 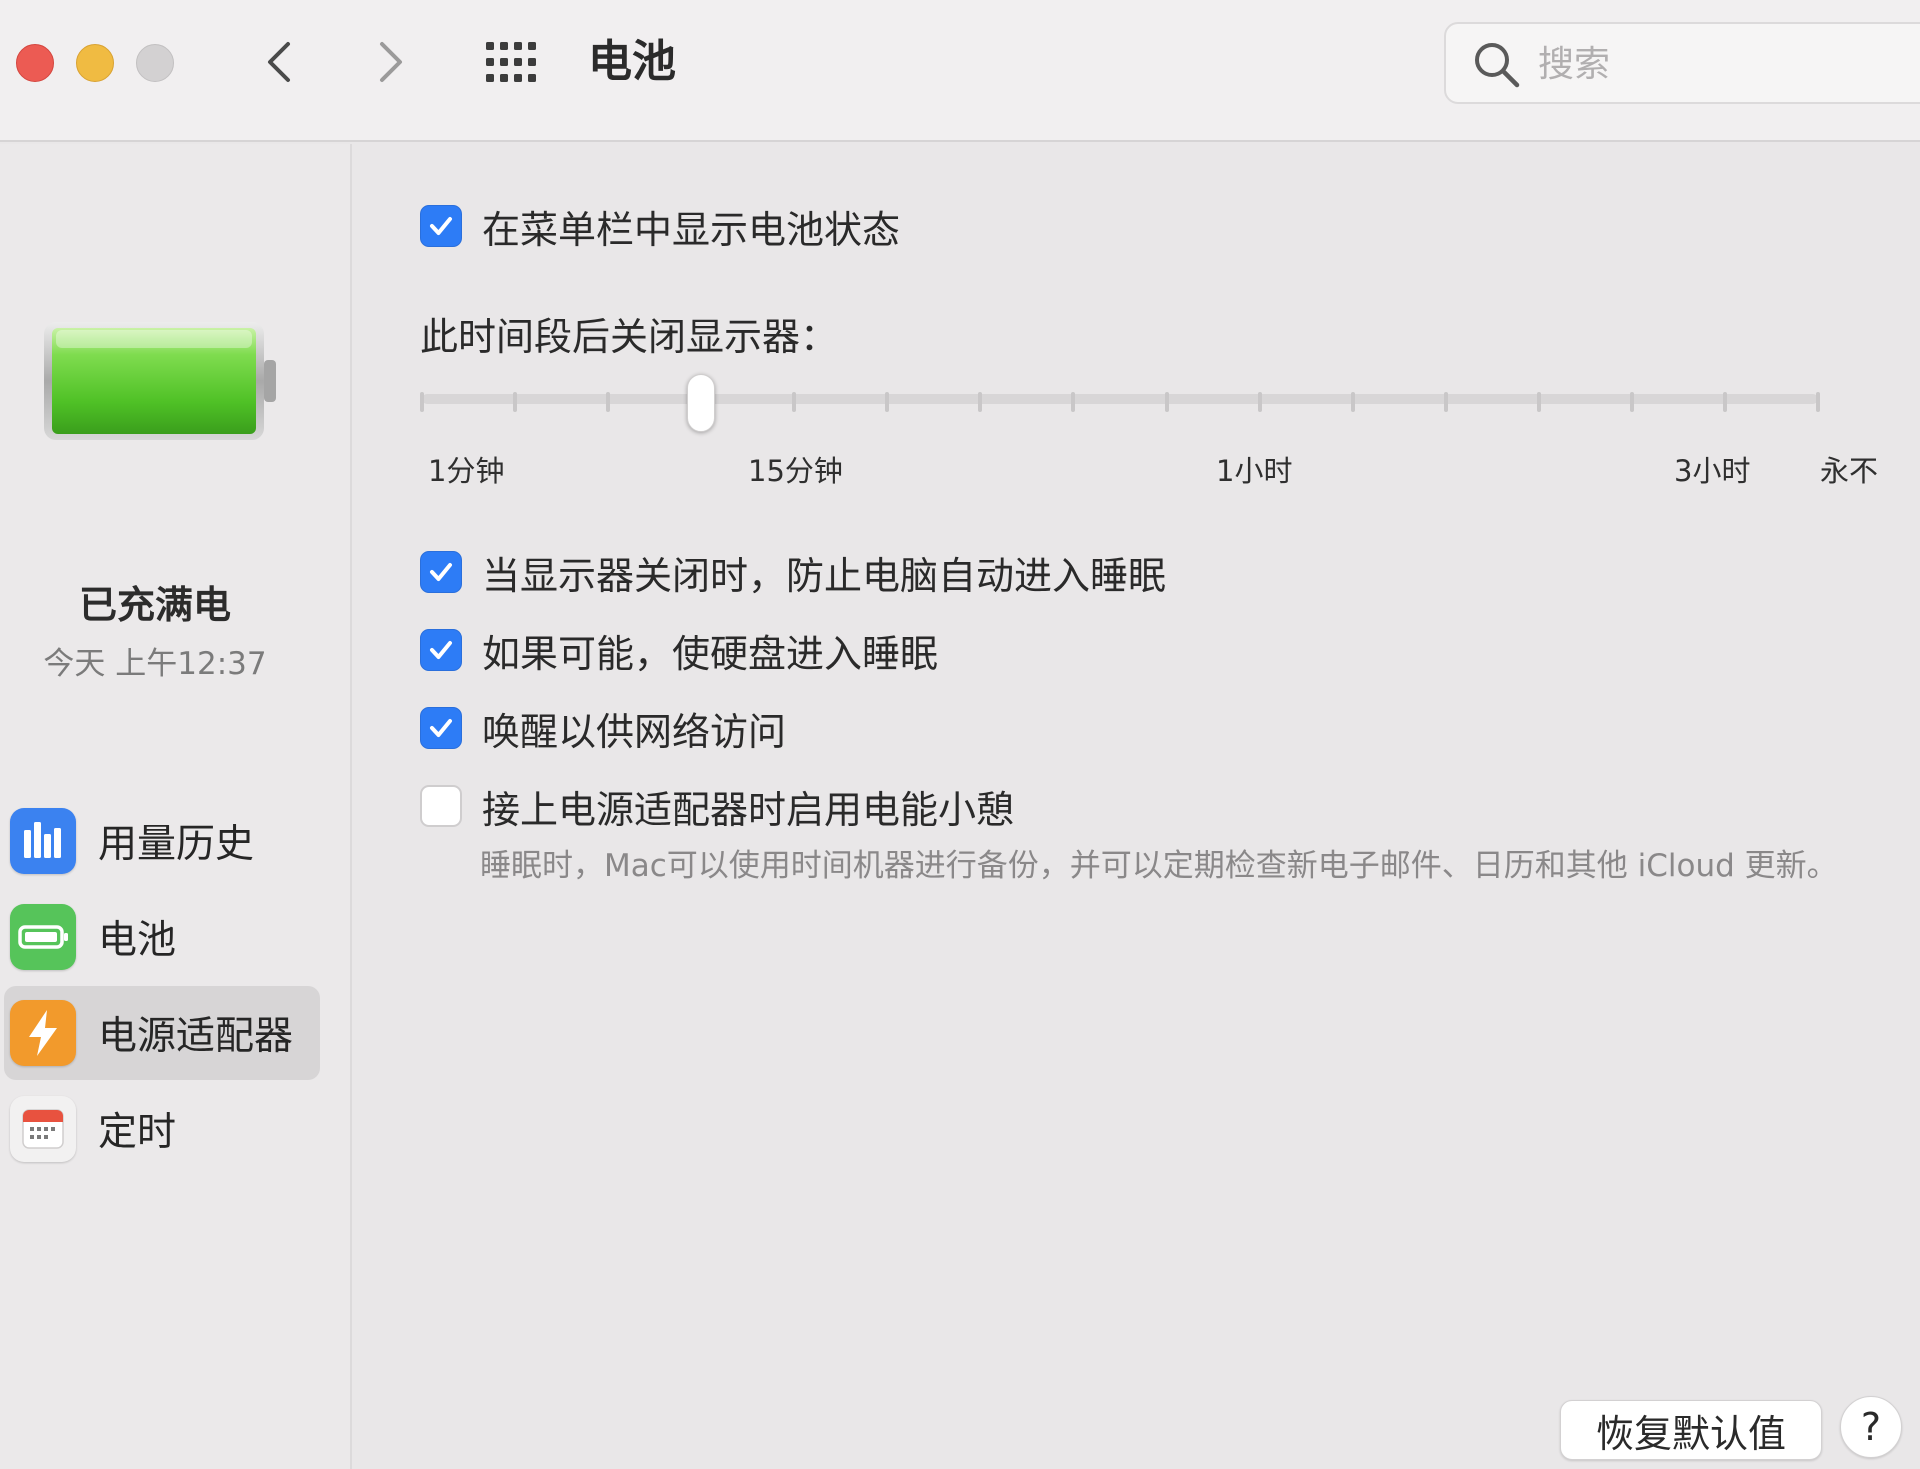 What do you see at coordinates (824, 575) in the screenshot?
I see `prevent-sleep-label: 当显示器关闭时，防止电脑自动进入睡眠` at bounding box center [824, 575].